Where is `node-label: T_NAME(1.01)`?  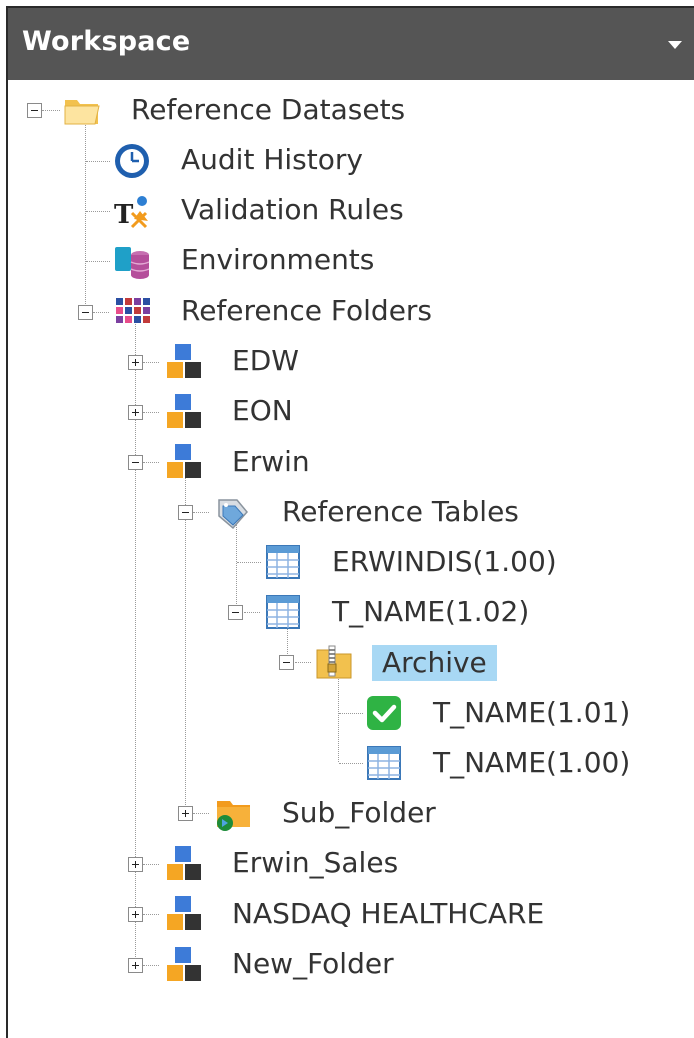
node-label: T_NAME(1.01) is located at coordinates (532, 712).